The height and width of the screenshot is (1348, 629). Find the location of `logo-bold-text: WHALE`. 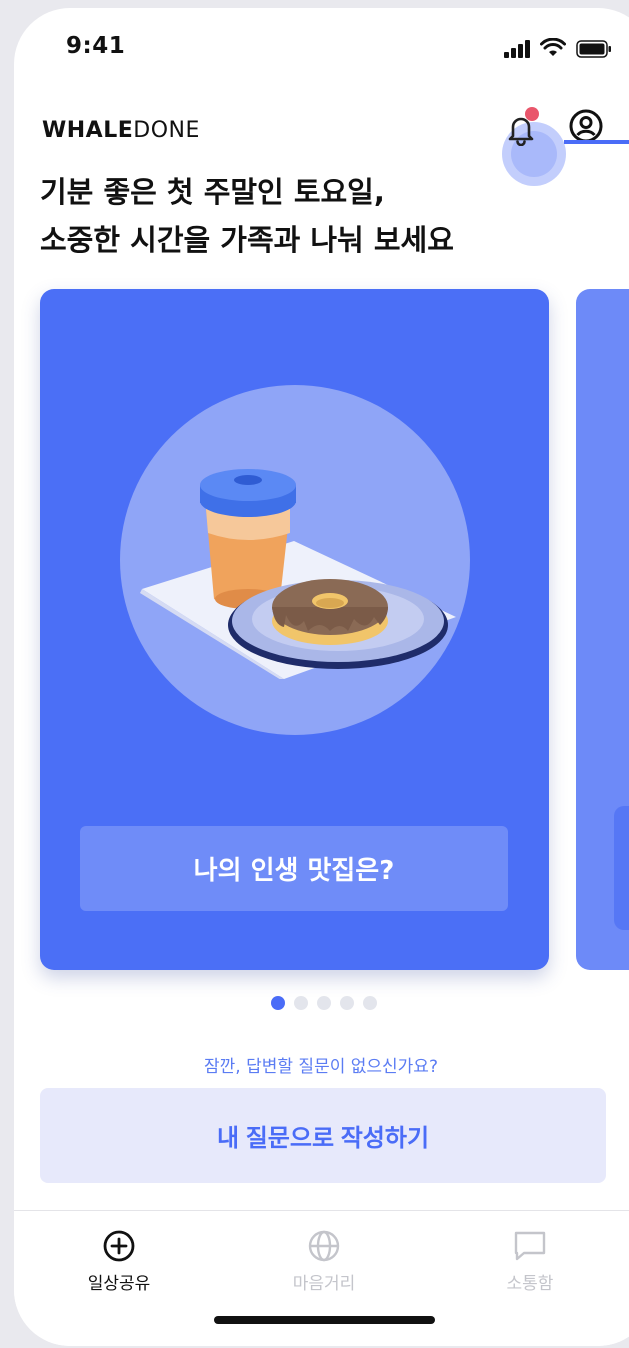

logo-bold-text: WHALE is located at coordinates (88, 130).